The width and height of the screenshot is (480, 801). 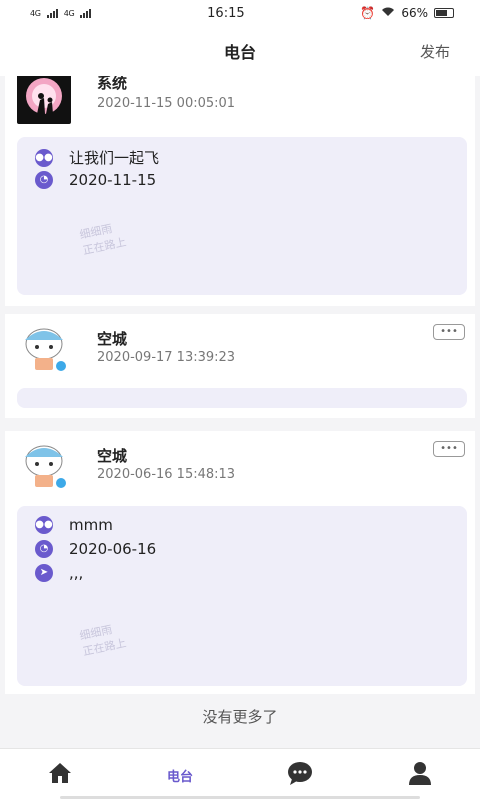 I want to click on tab-profile, so click(x=420, y=775).